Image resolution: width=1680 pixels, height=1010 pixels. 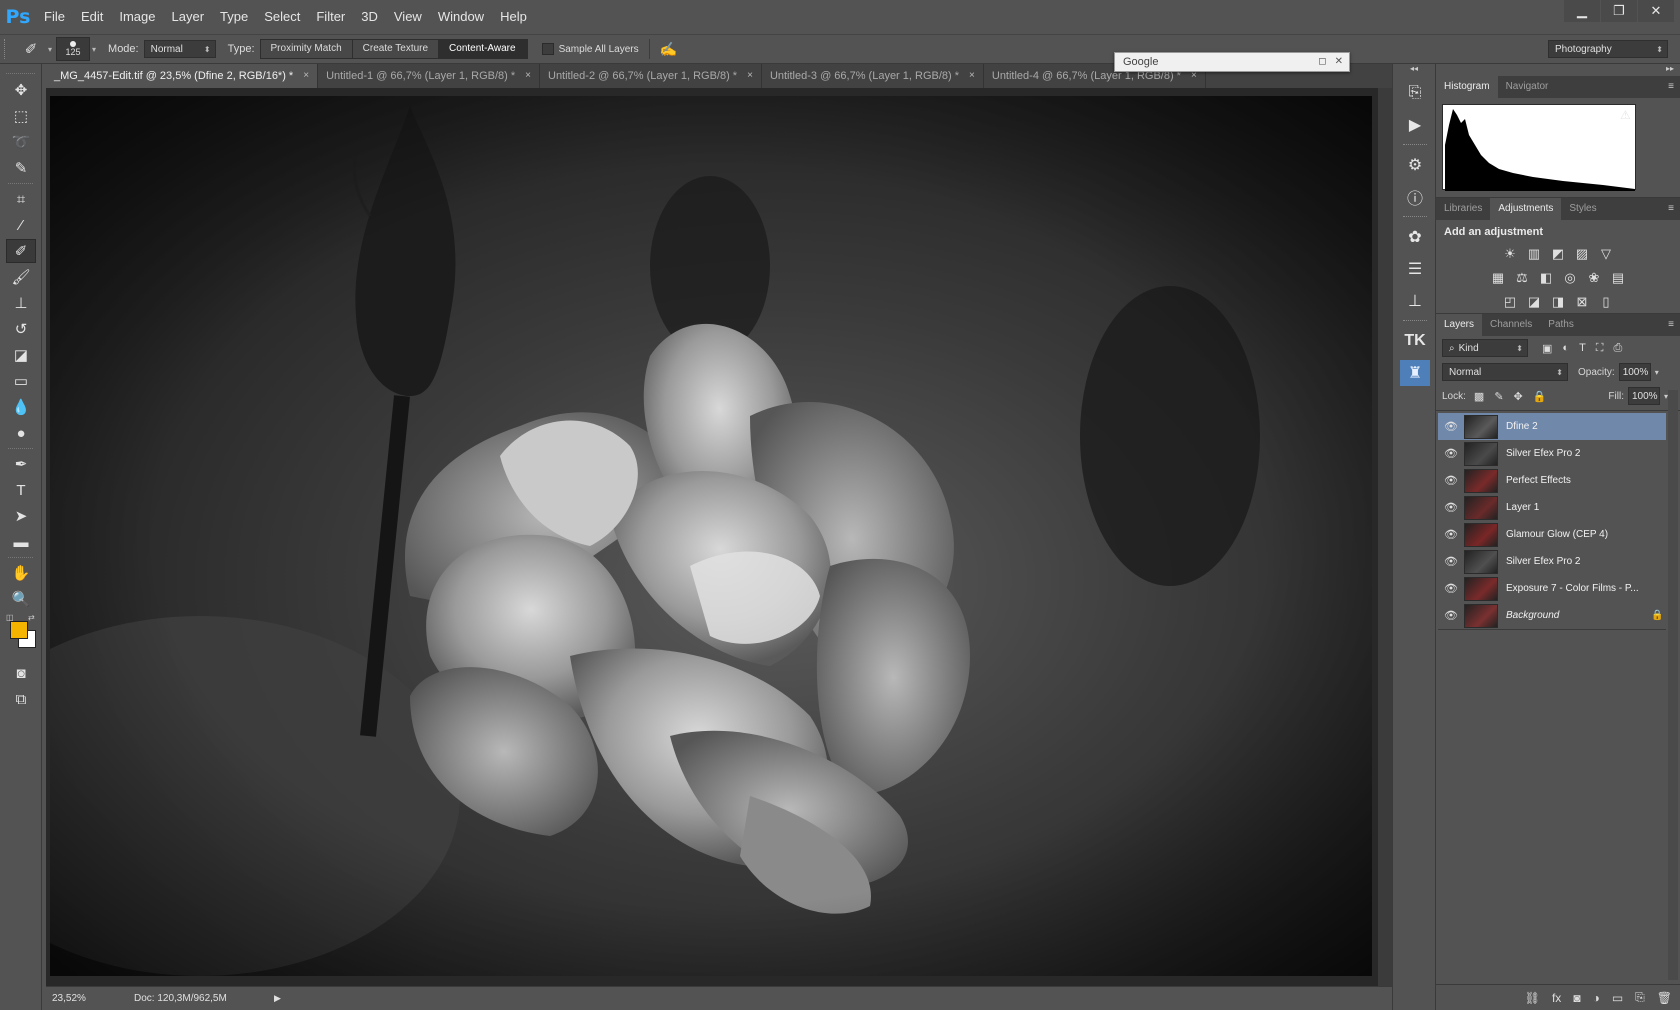 What do you see at coordinates (19, 630) in the screenshot?
I see `foreground-color-swatch` at bounding box center [19, 630].